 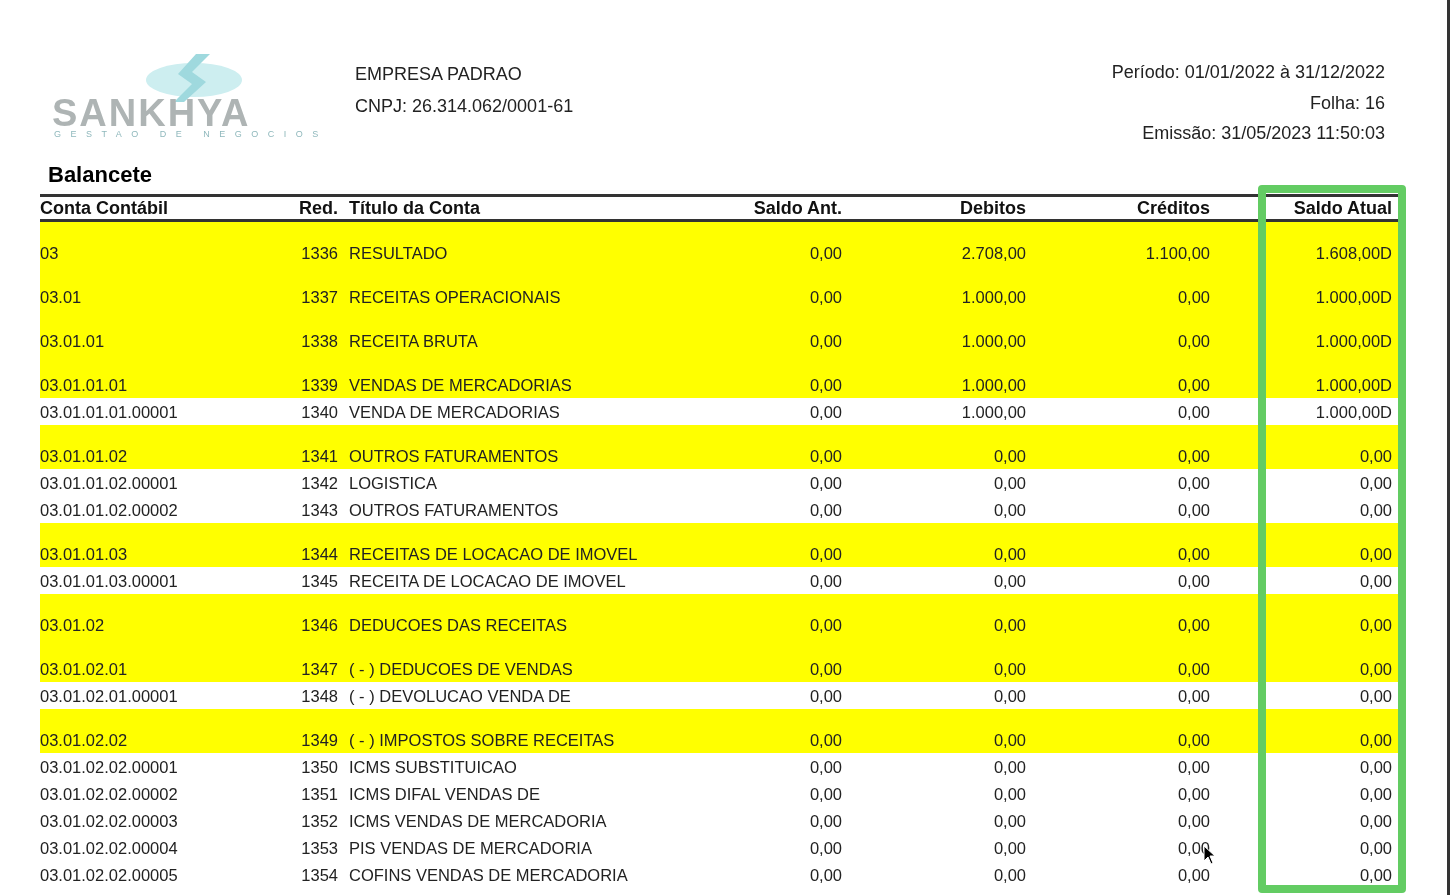 What do you see at coordinates (109, 767) in the screenshot?
I see `table-cell-text: 03.01.02.02.00001` at bounding box center [109, 767].